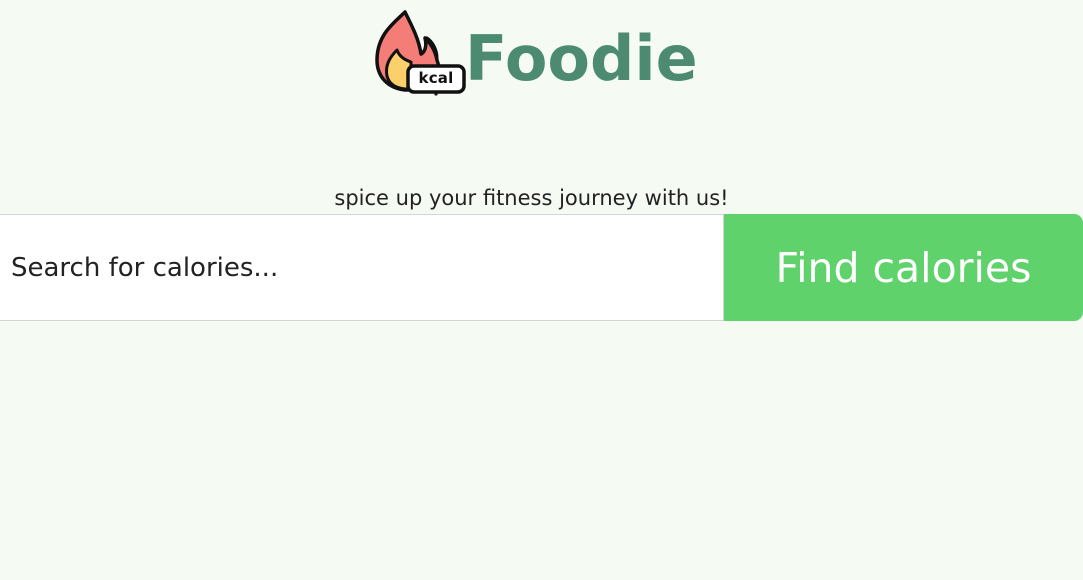 Image resolution: width=1083 pixels, height=580 pixels. I want to click on logo: kcal Foodie, so click(536, 53).